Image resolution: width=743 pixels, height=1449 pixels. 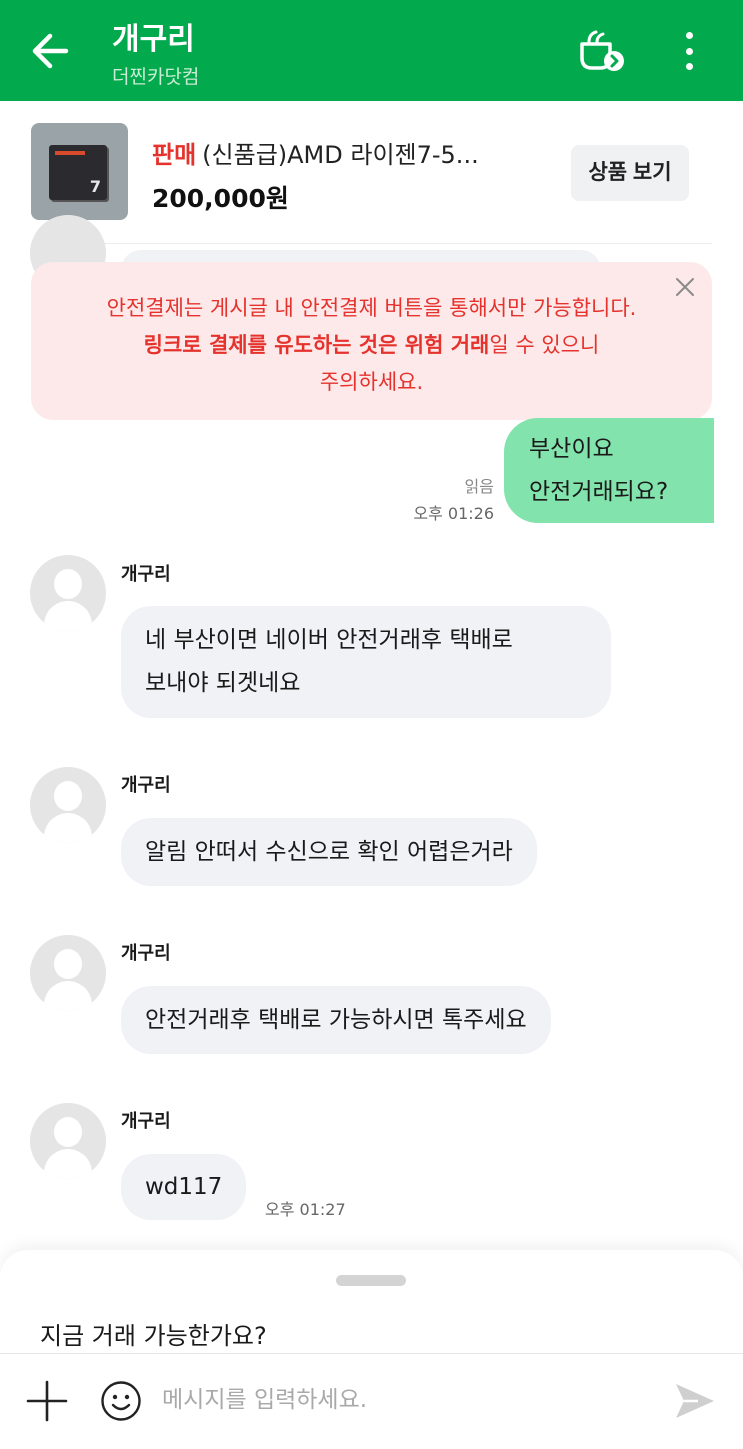 What do you see at coordinates (371, 243) in the screenshot?
I see `product-divider` at bounding box center [371, 243].